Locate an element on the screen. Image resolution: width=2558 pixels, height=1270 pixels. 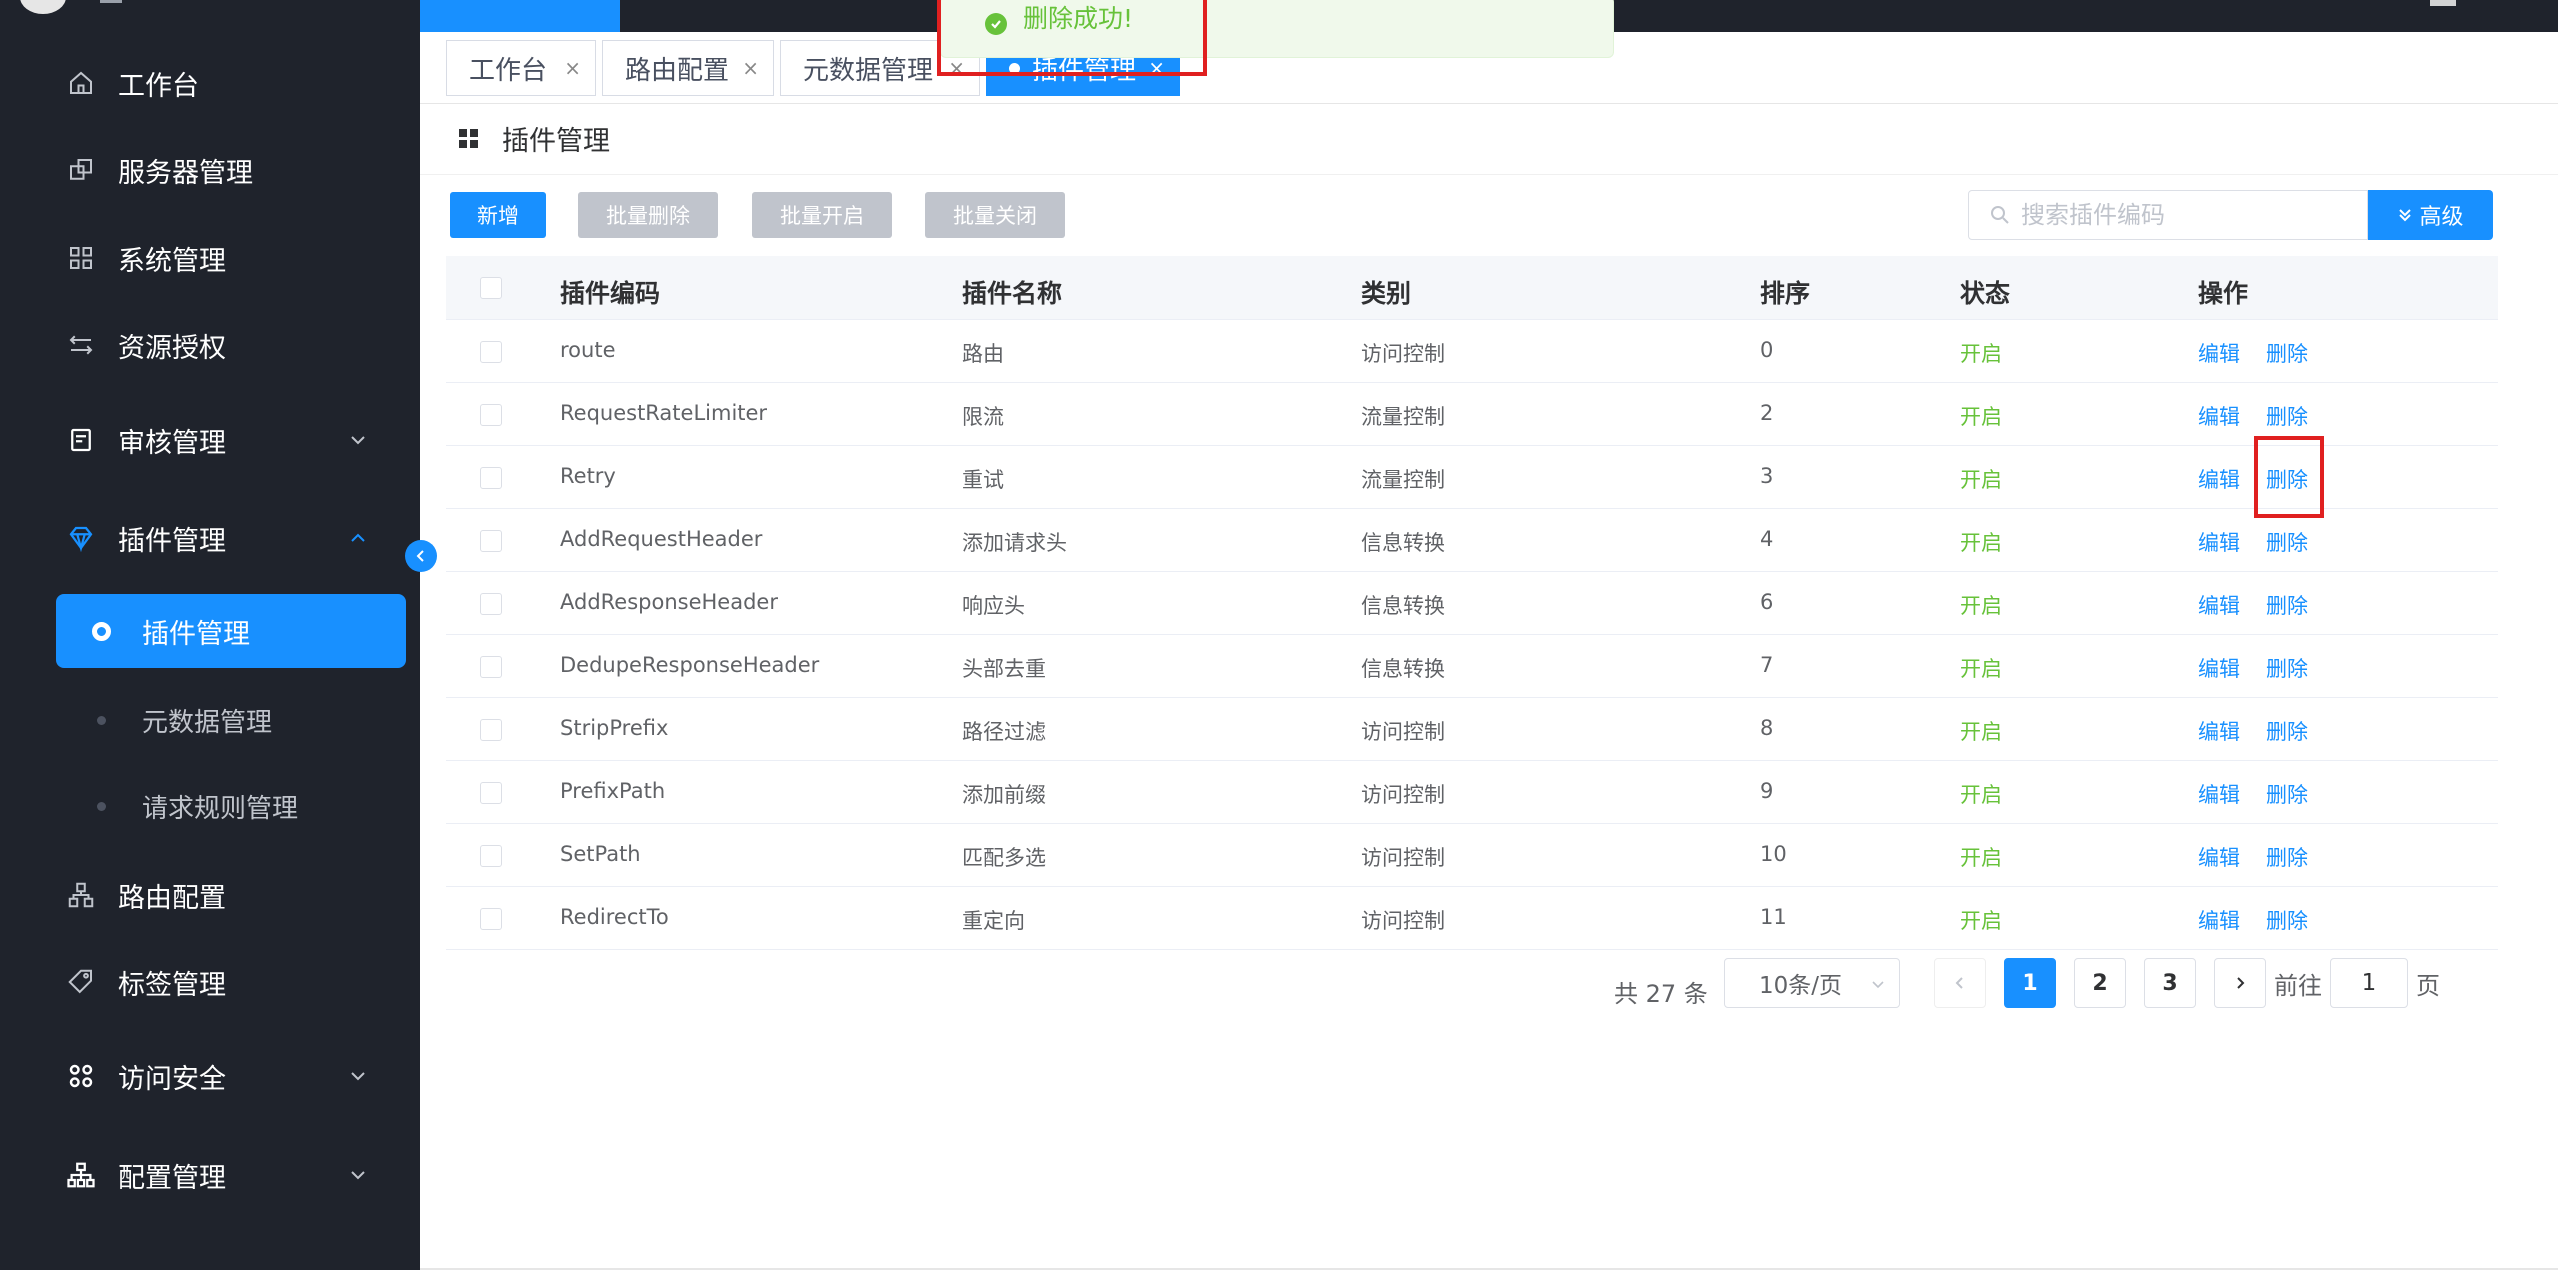
batch-enable-button: 批量开启 is located at coordinates (822, 215).